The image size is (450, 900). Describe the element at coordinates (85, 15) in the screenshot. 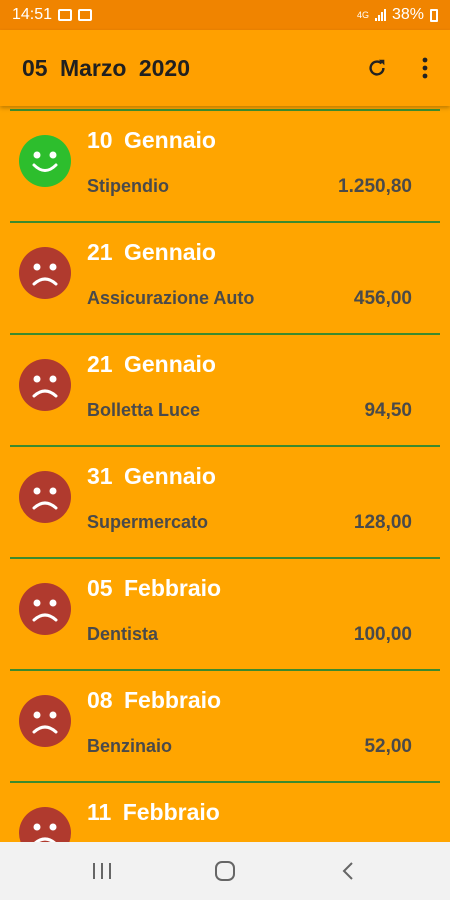

I see `download-icon` at that location.